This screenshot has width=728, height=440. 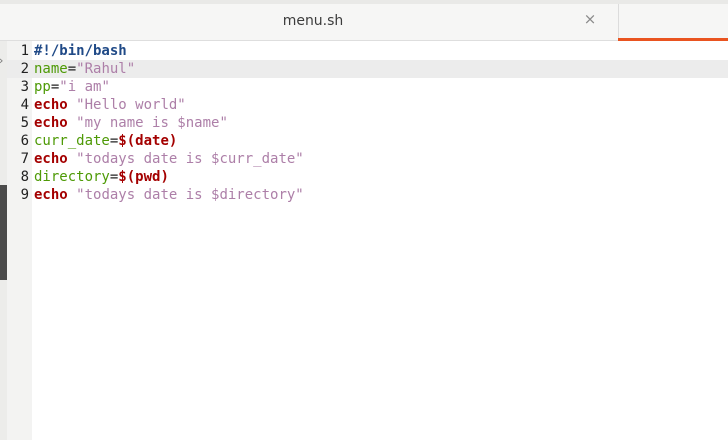 I want to click on code-token-str: "todays date is $curr_date", so click(x=190, y=159).